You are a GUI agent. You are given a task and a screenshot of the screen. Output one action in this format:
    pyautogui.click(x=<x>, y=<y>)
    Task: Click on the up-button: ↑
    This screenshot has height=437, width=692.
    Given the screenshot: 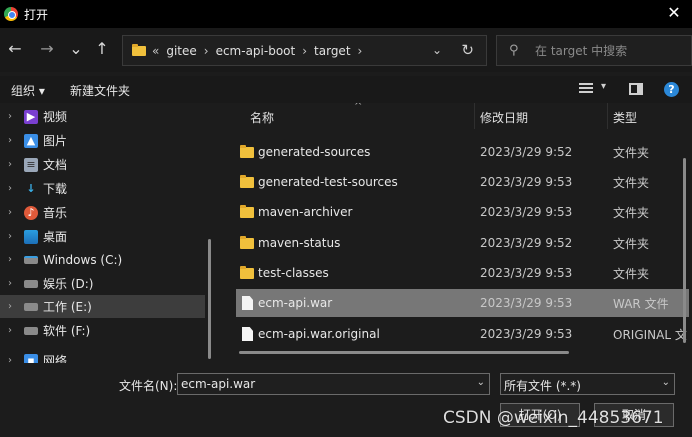 What is the action you would take?
    pyautogui.click(x=102, y=49)
    